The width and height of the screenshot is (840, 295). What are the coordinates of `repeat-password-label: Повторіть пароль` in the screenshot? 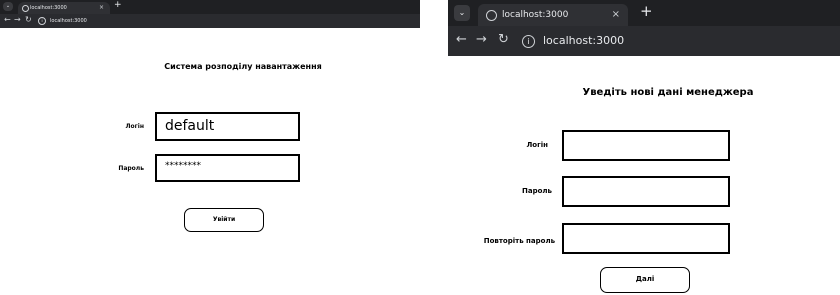 It's located at (519, 241).